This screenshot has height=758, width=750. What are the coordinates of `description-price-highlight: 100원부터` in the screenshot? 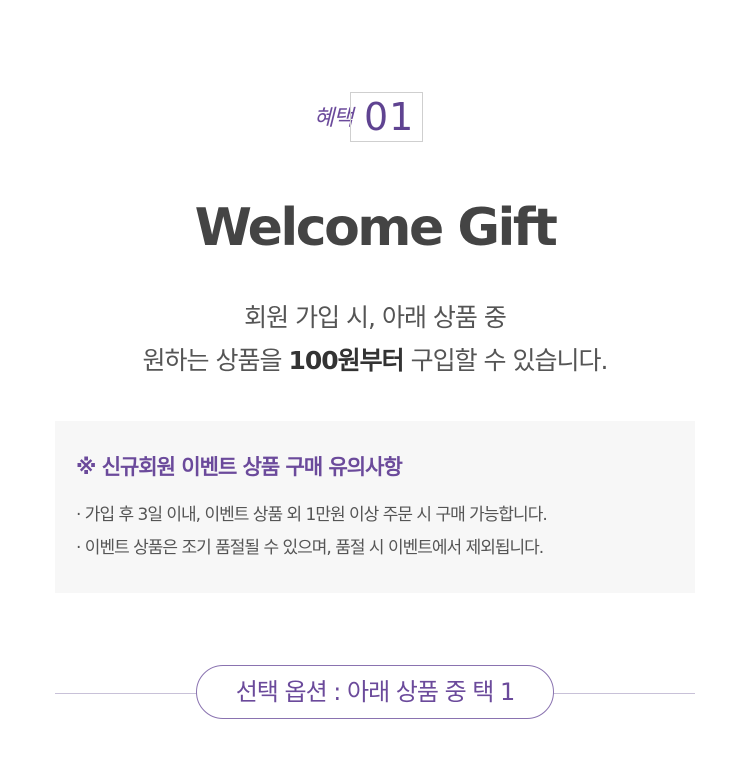 It's located at (346, 360).